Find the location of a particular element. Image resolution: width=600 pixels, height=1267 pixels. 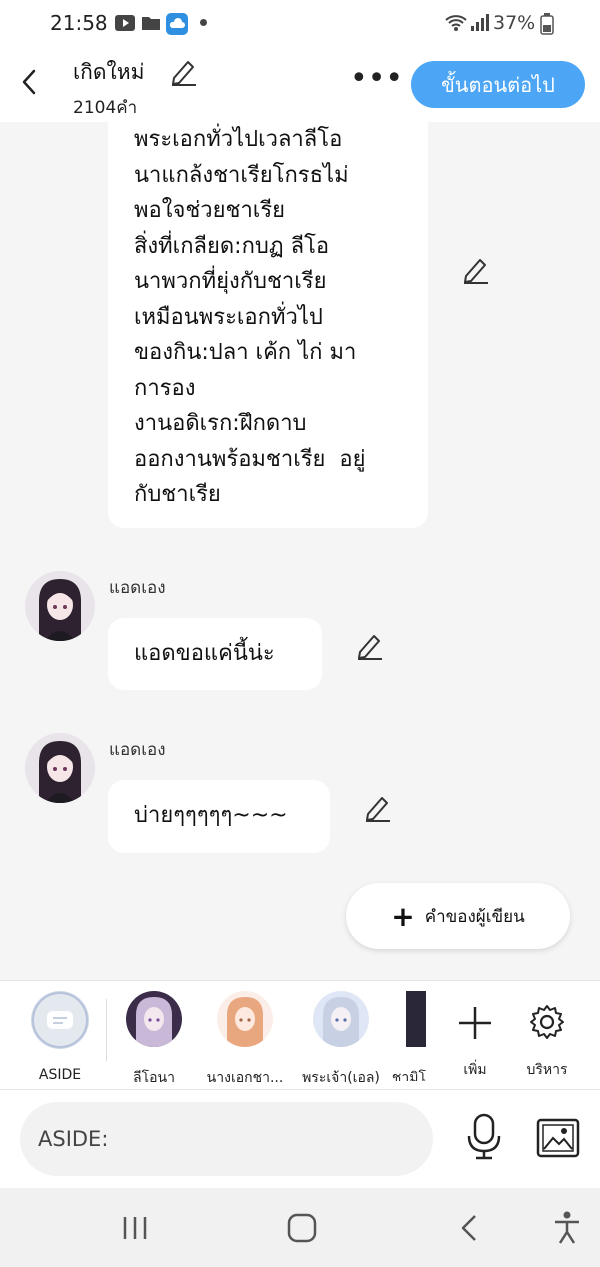

notification-dot is located at coordinates (203, 22).